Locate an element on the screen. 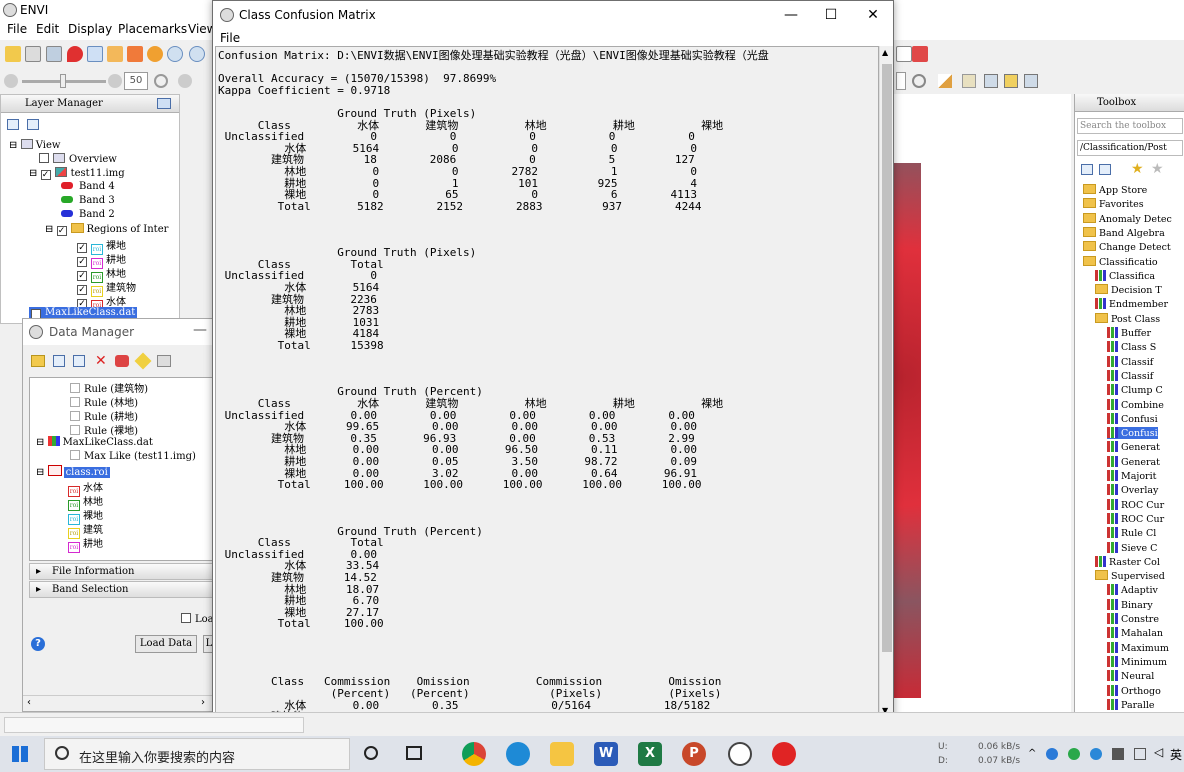 Image resolution: width=1184 pixels, height=772 pixels. toolbox-item: Binary is located at coordinates (1130, 604).